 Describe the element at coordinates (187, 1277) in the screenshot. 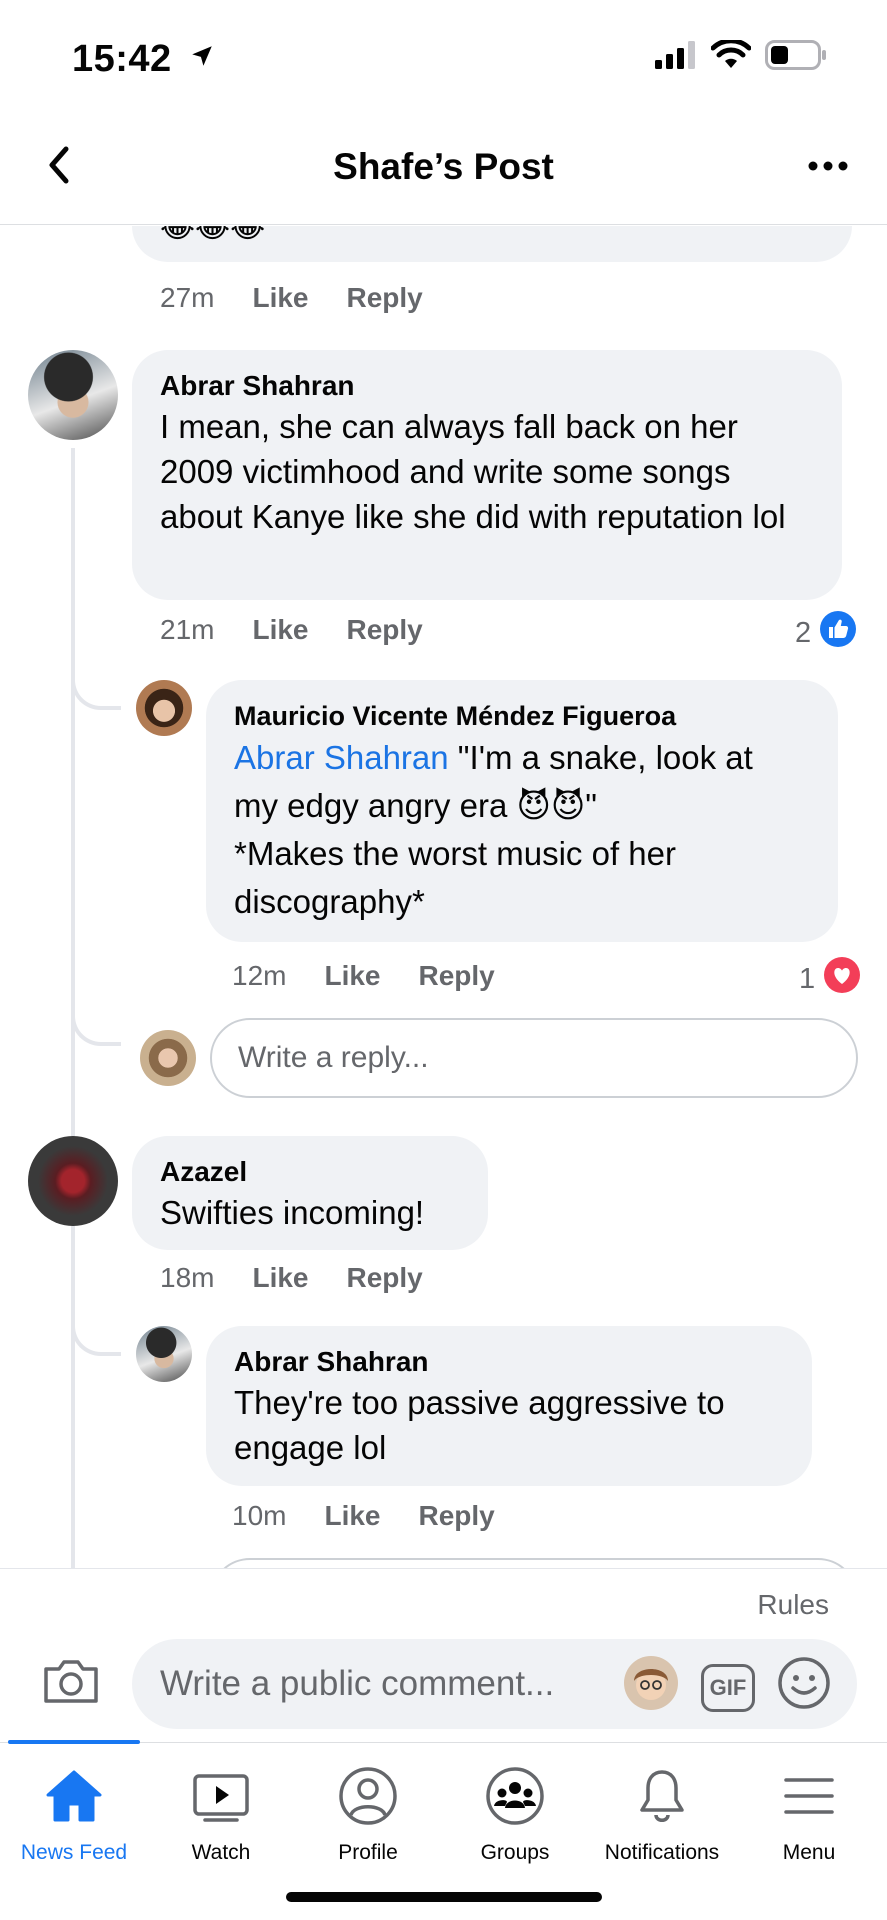

I see `comment-time: 18m` at that location.